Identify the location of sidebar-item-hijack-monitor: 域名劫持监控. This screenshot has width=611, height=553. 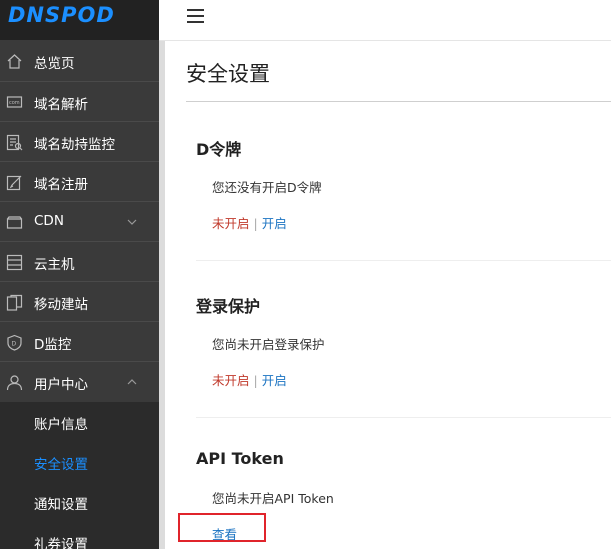
(79, 142).